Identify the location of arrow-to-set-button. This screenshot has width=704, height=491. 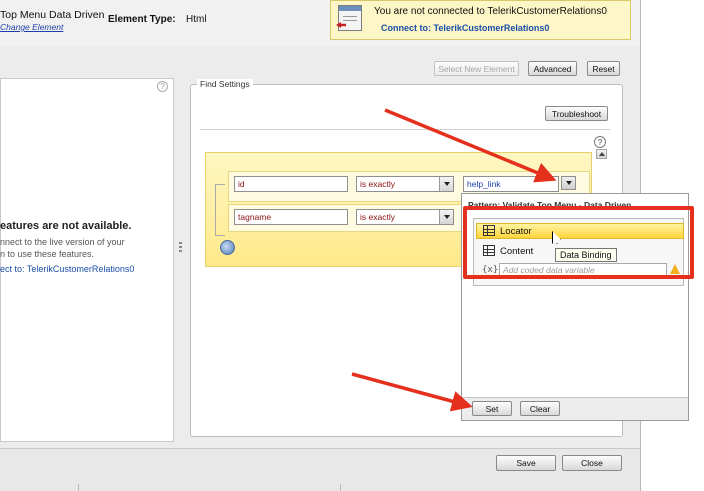
(412, 392).